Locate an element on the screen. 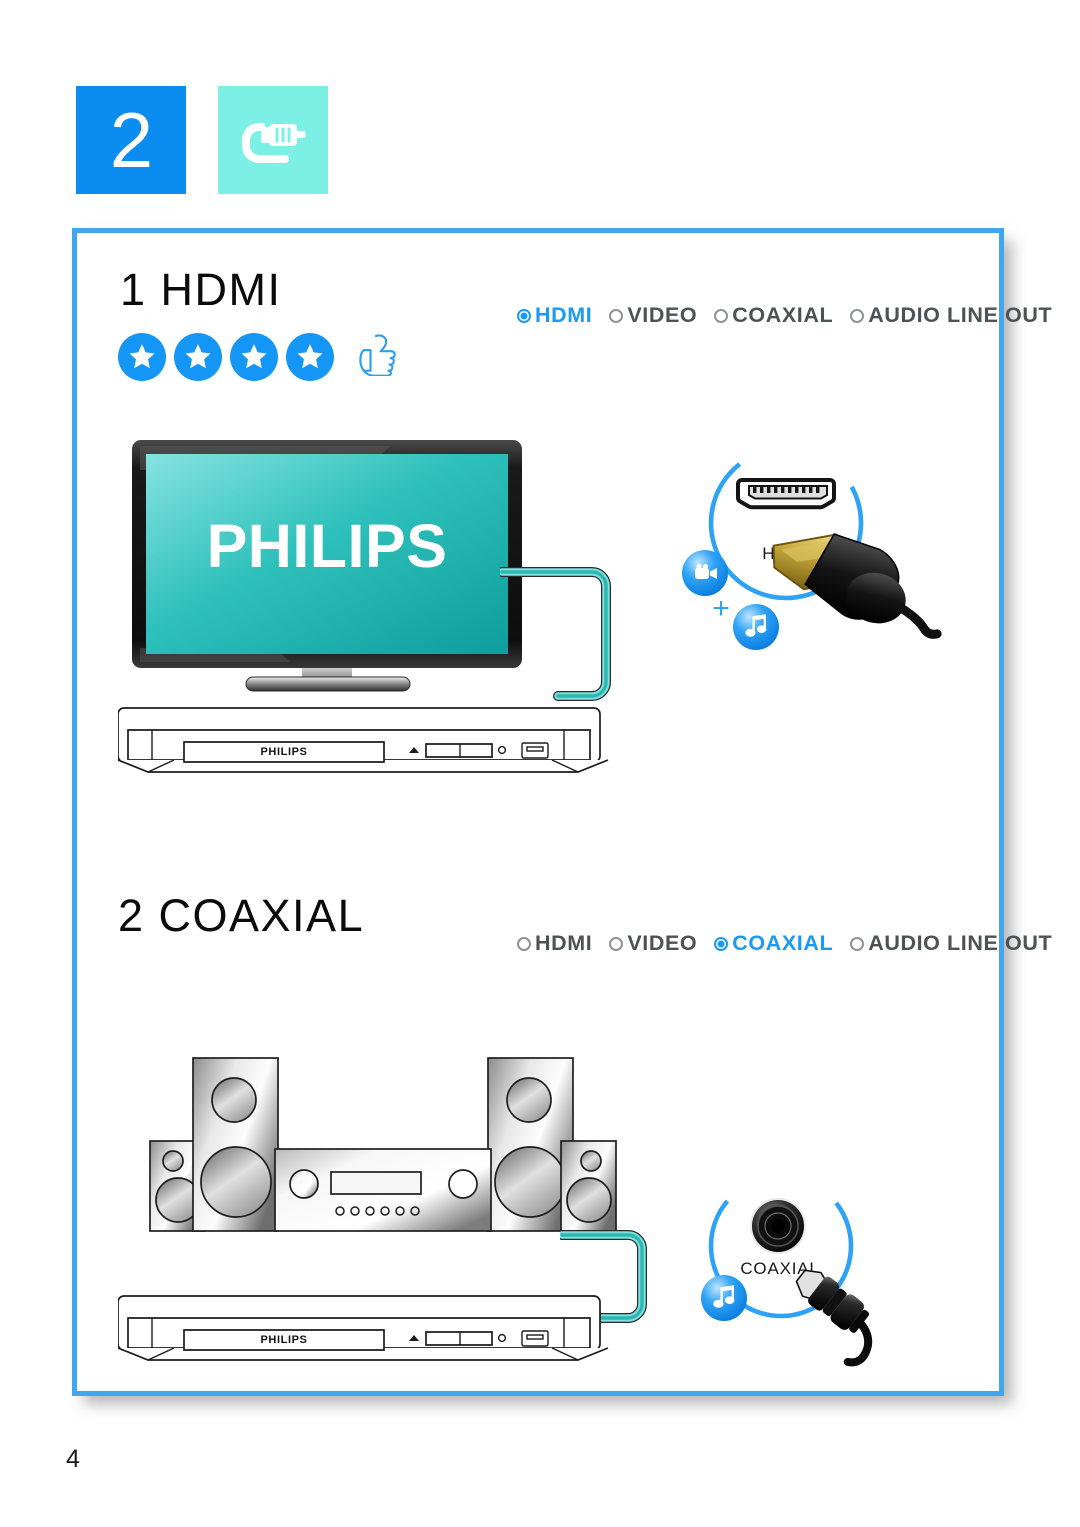 The height and width of the screenshot is (1527, 1080). connector-legend-hdmi: HDMI VIDEO COAXIAL AUDIO LINE OUT is located at coordinates (784, 315).